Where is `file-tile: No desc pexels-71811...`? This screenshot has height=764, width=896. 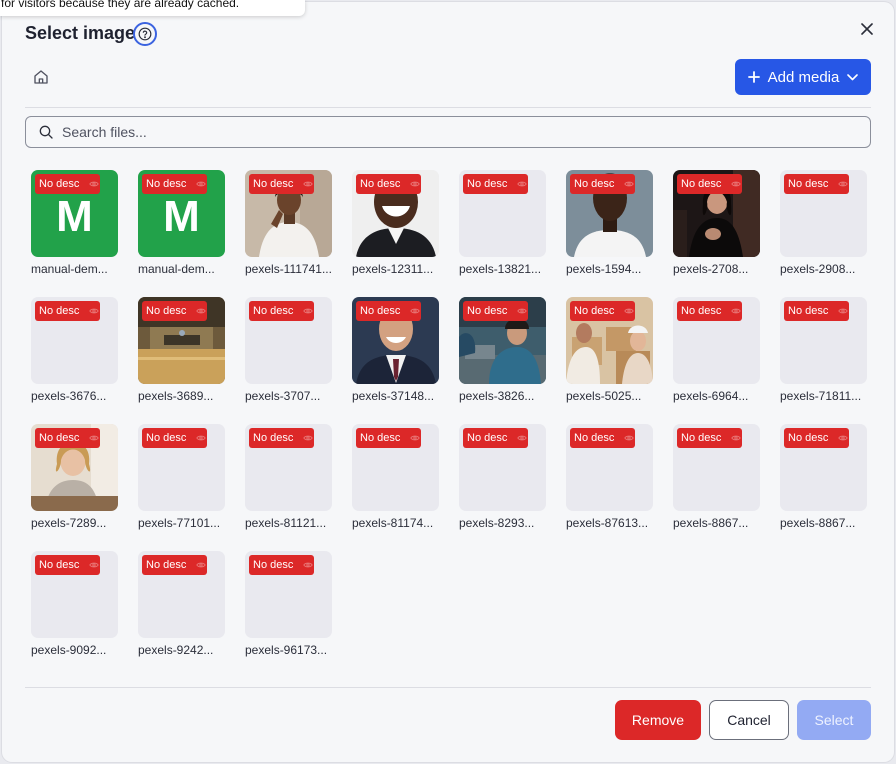
file-tile: No desc pexels-71811... is located at coordinates (823, 350).